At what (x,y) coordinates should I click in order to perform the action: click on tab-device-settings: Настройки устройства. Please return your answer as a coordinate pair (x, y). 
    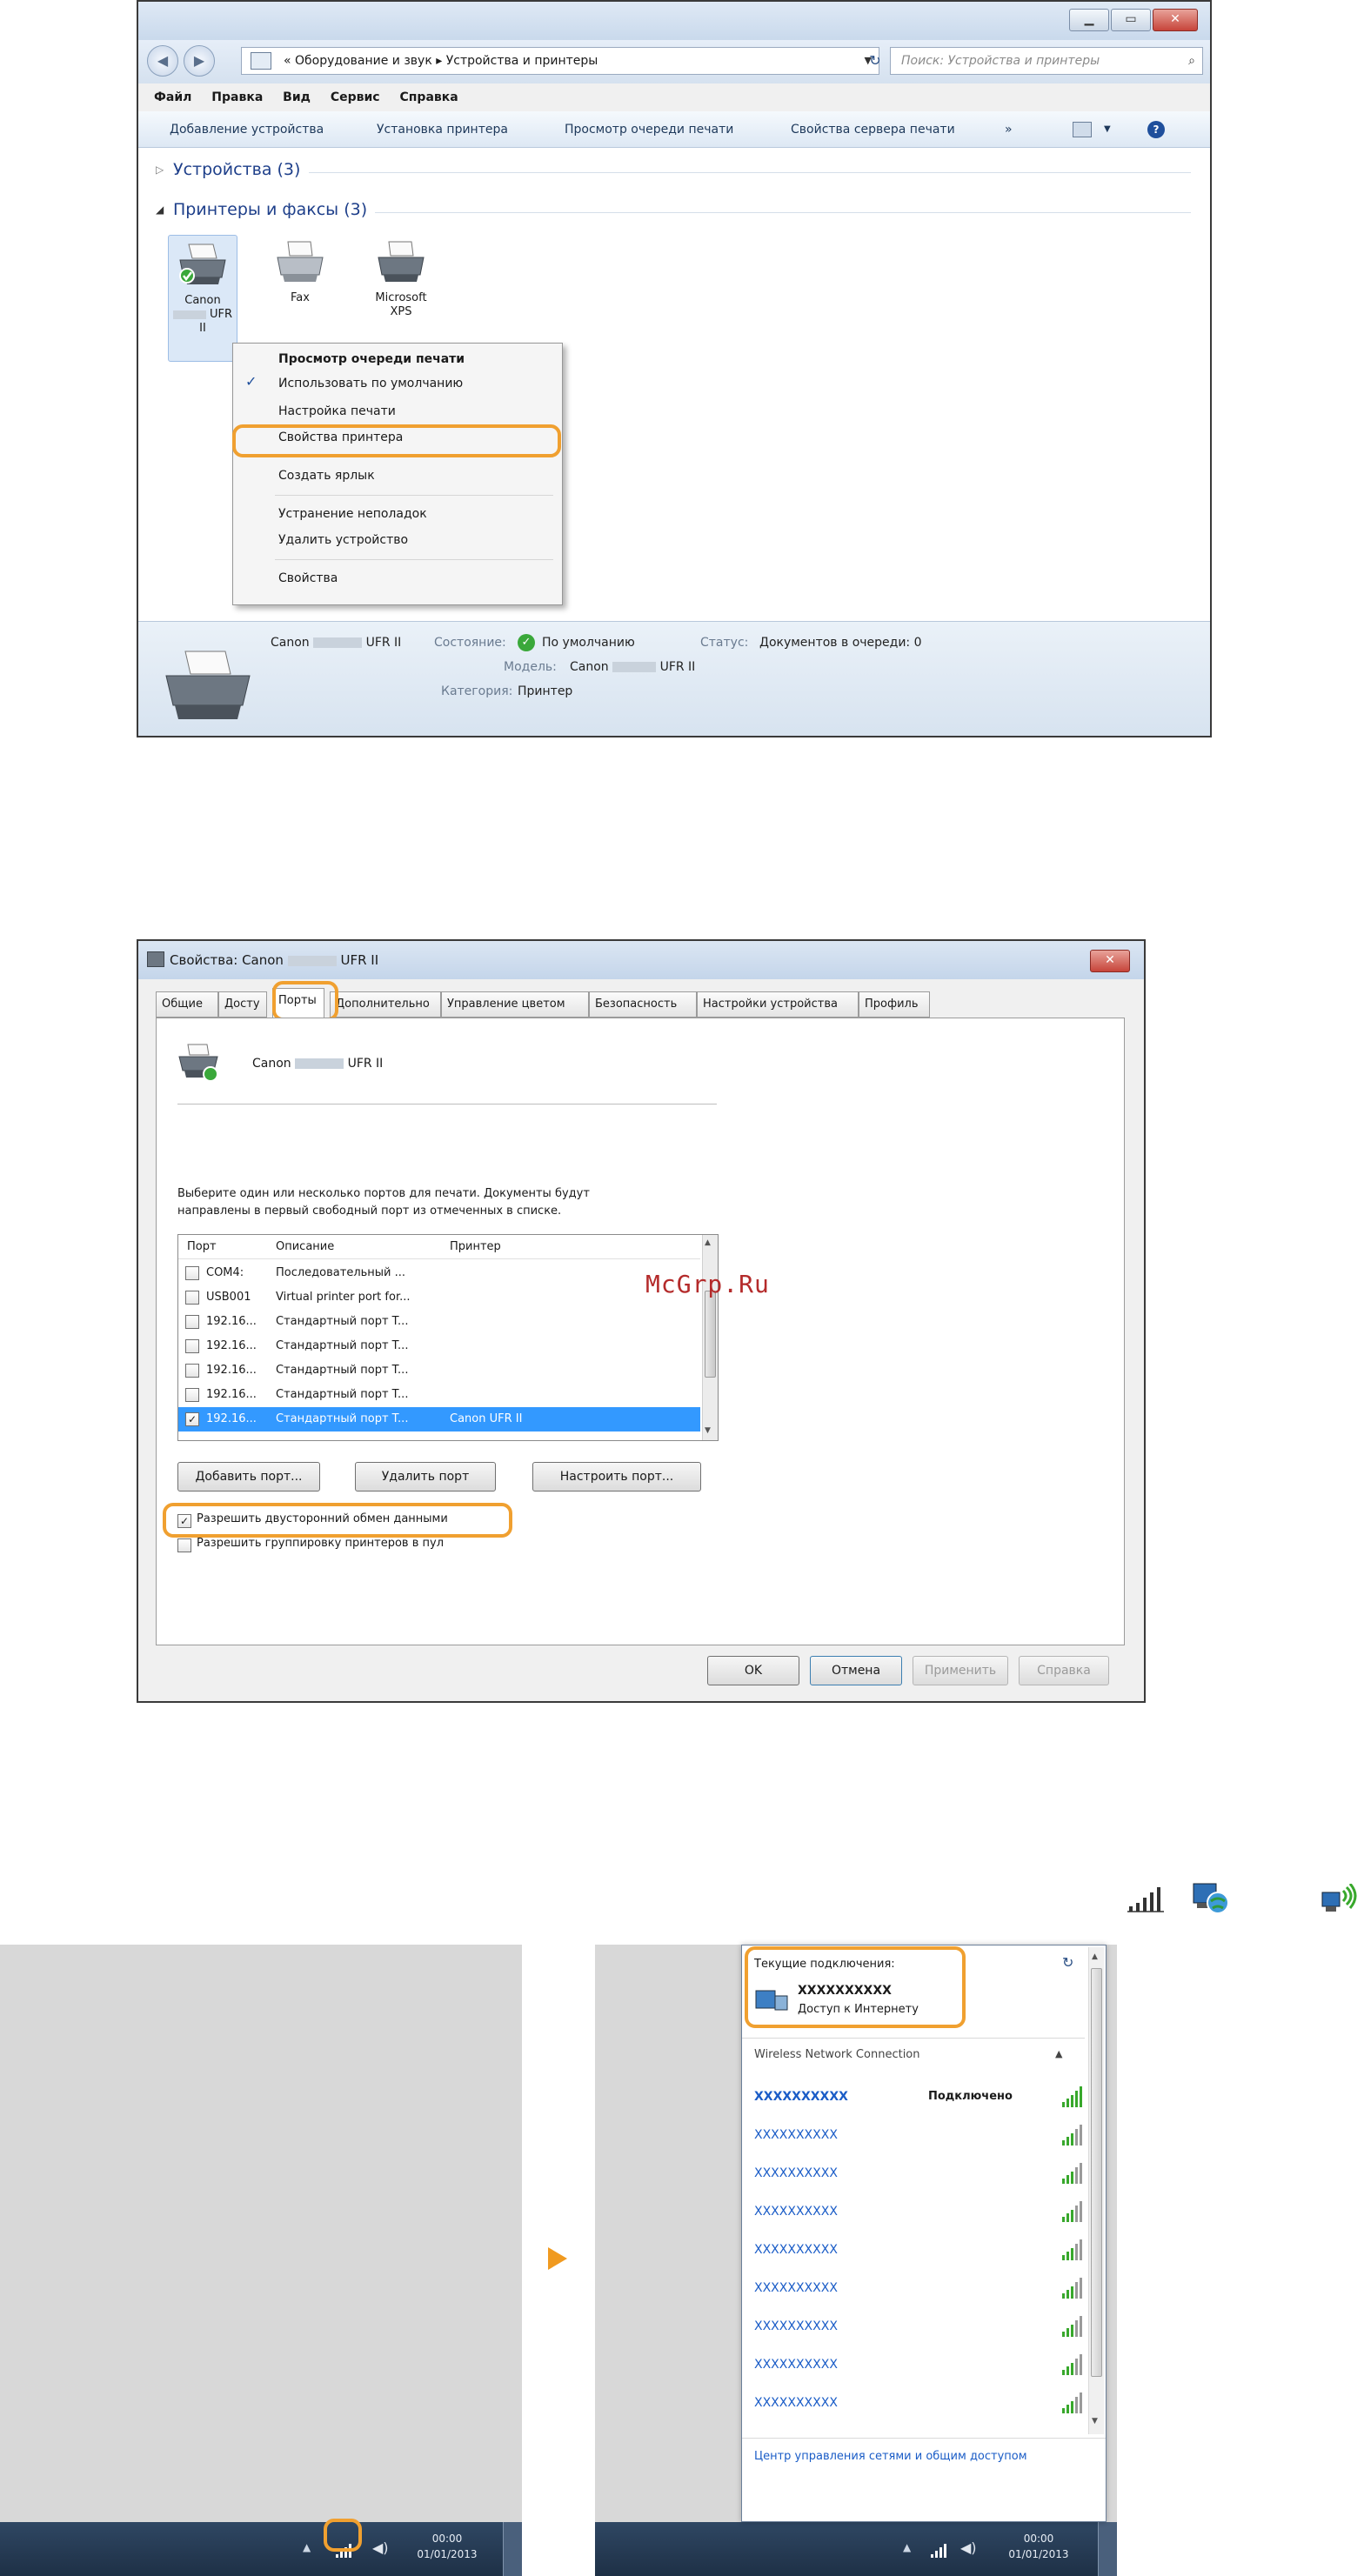
    Looking at the image, I should click on (778, 1004).